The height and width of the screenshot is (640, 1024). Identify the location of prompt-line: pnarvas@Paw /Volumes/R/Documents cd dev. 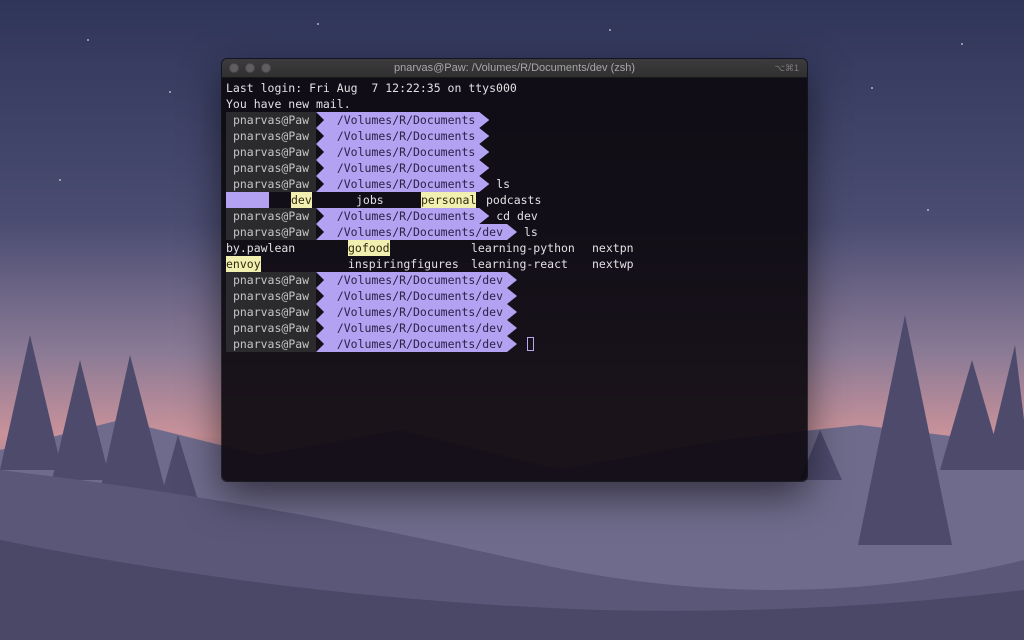
(516, 216).